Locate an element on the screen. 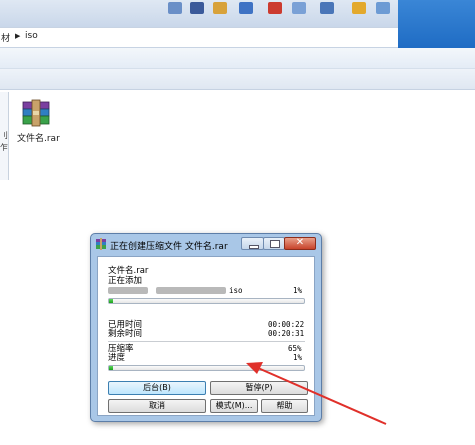 The width and height of the screenshot is (475, 445). blurred-filename is located at coordinates (191, 290).